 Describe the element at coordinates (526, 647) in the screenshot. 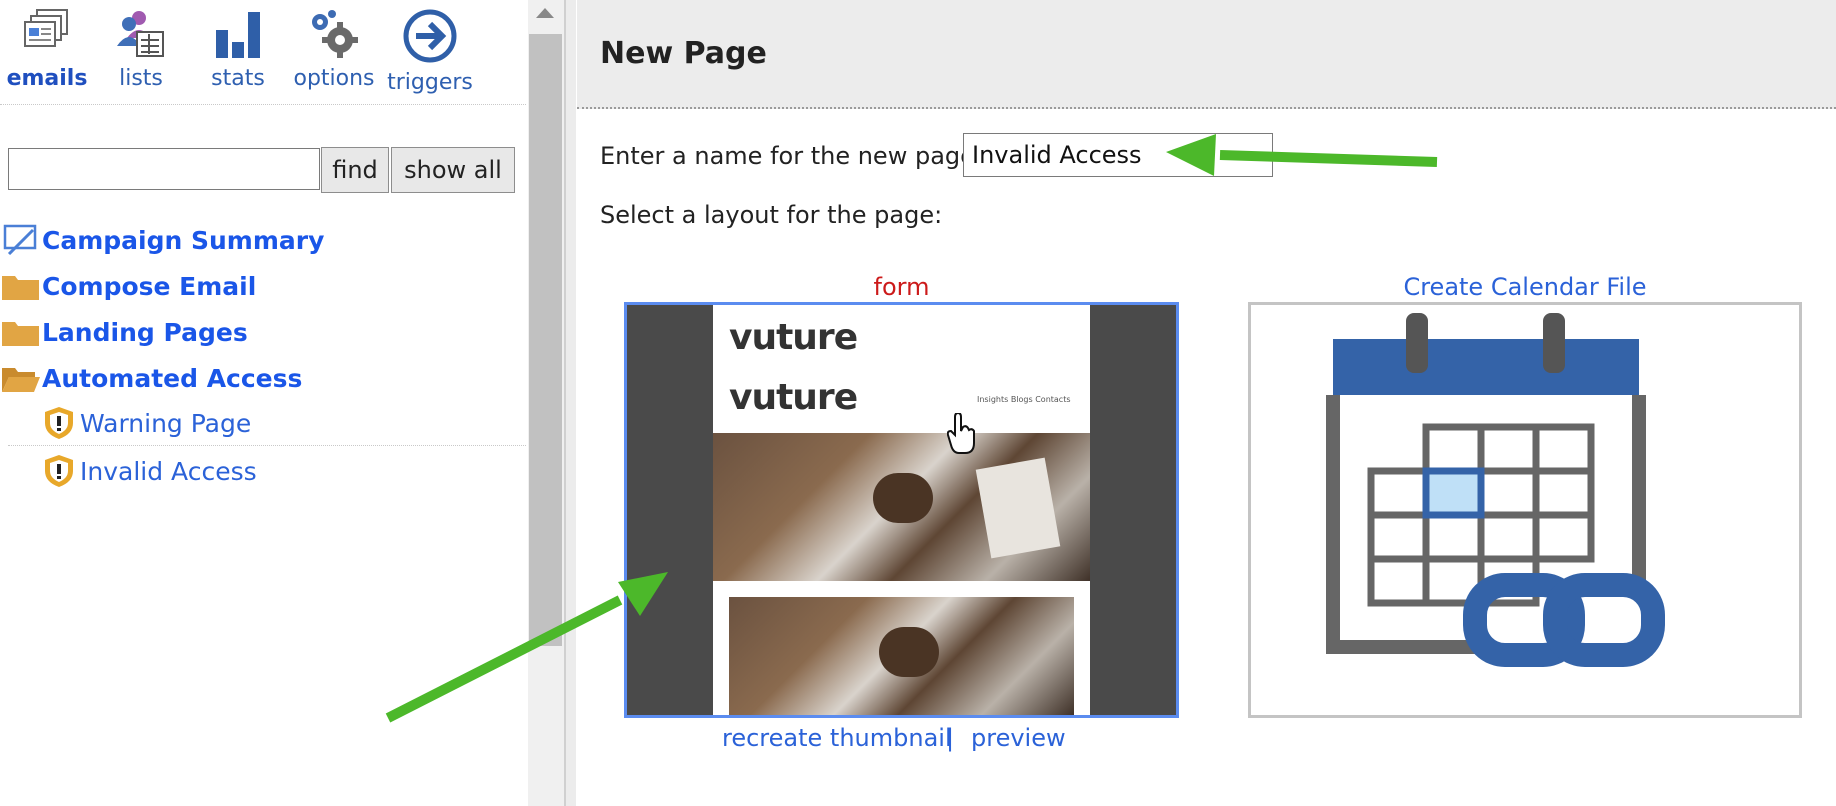

I see `annotation-arrow-to-form` at that location.